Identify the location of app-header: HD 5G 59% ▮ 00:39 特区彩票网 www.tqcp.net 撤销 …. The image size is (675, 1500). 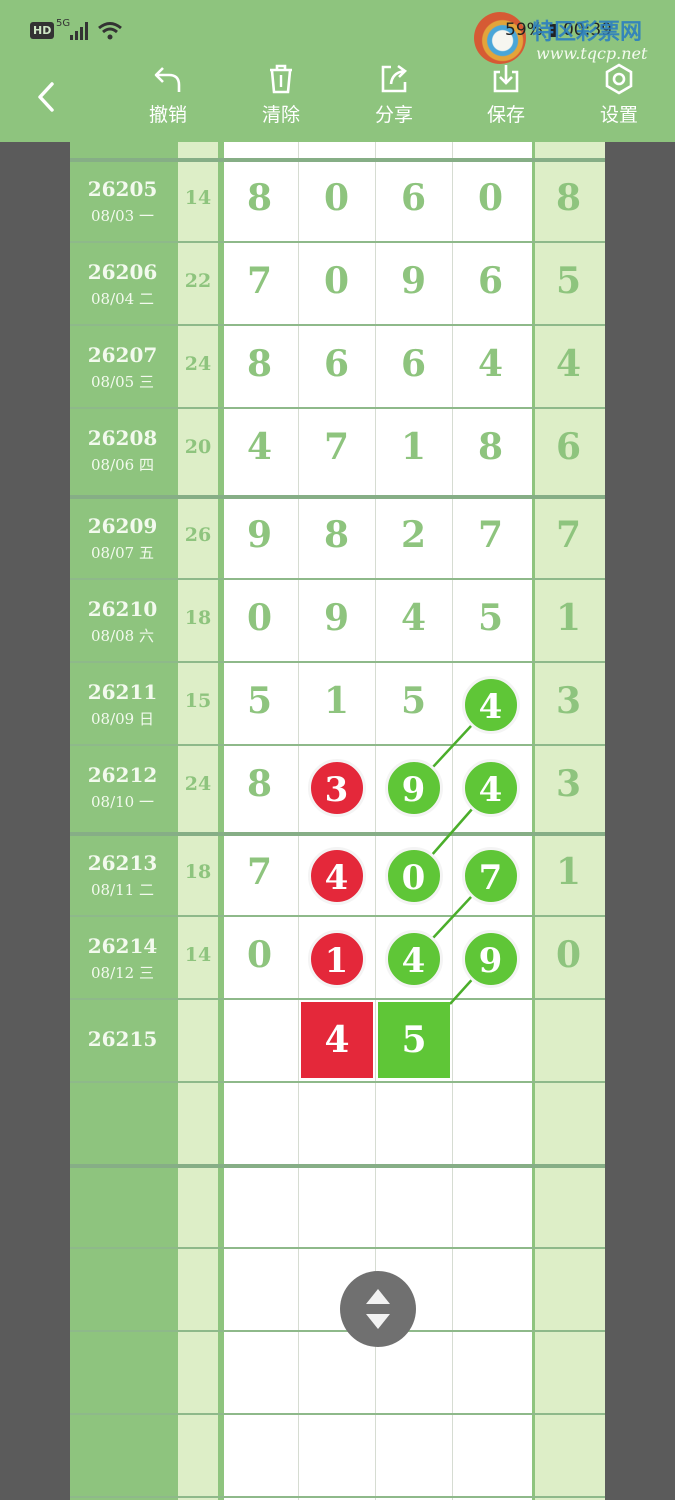
(337, 71).